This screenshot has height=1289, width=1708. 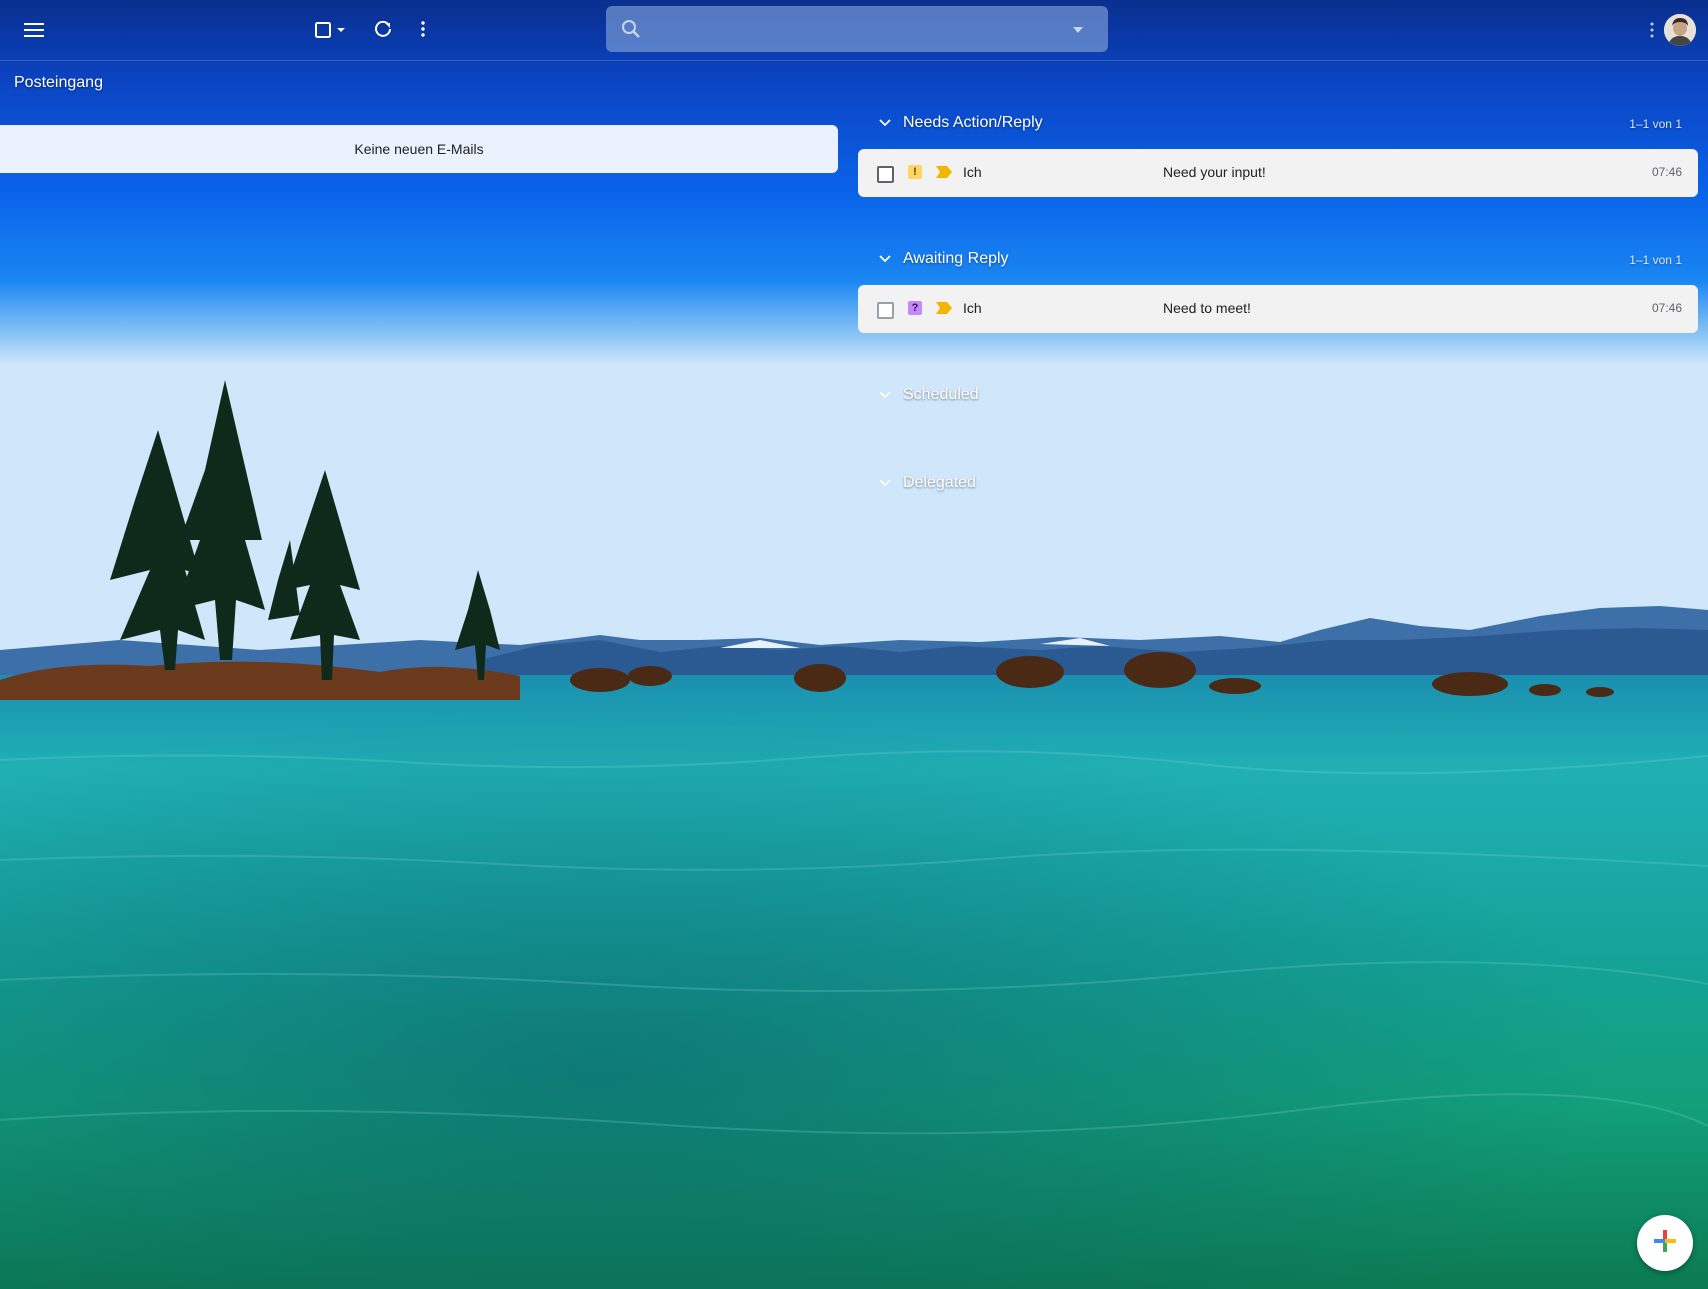 What do you see at coordinates (1214, 172) in the screenshot?
I see `email-subject: Need your input!` at bounding box center [1214, 172].